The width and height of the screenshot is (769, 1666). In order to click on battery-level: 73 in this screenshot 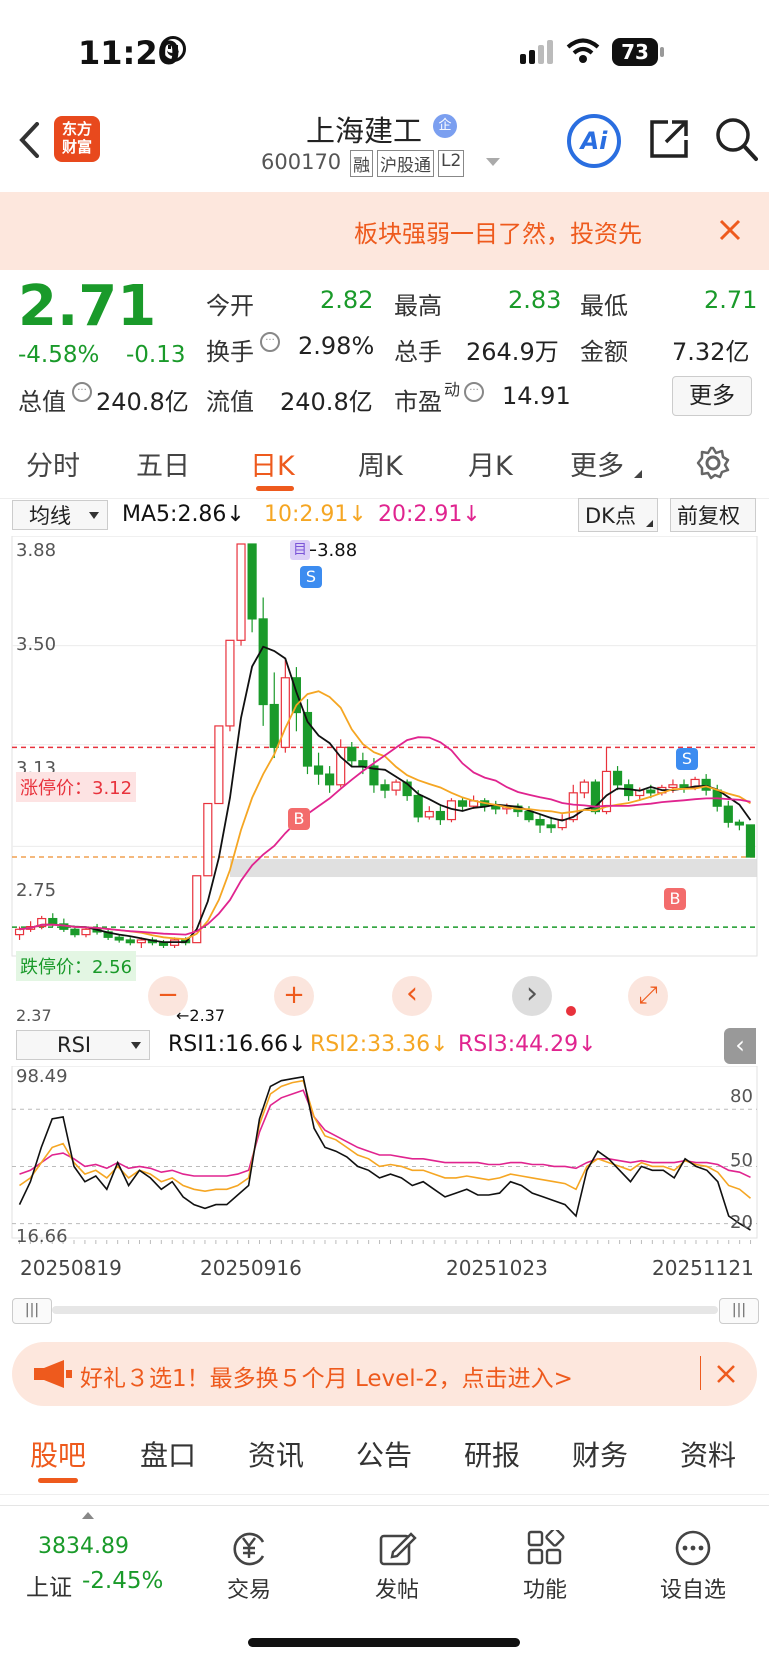, I will do `click(635, 52)`.